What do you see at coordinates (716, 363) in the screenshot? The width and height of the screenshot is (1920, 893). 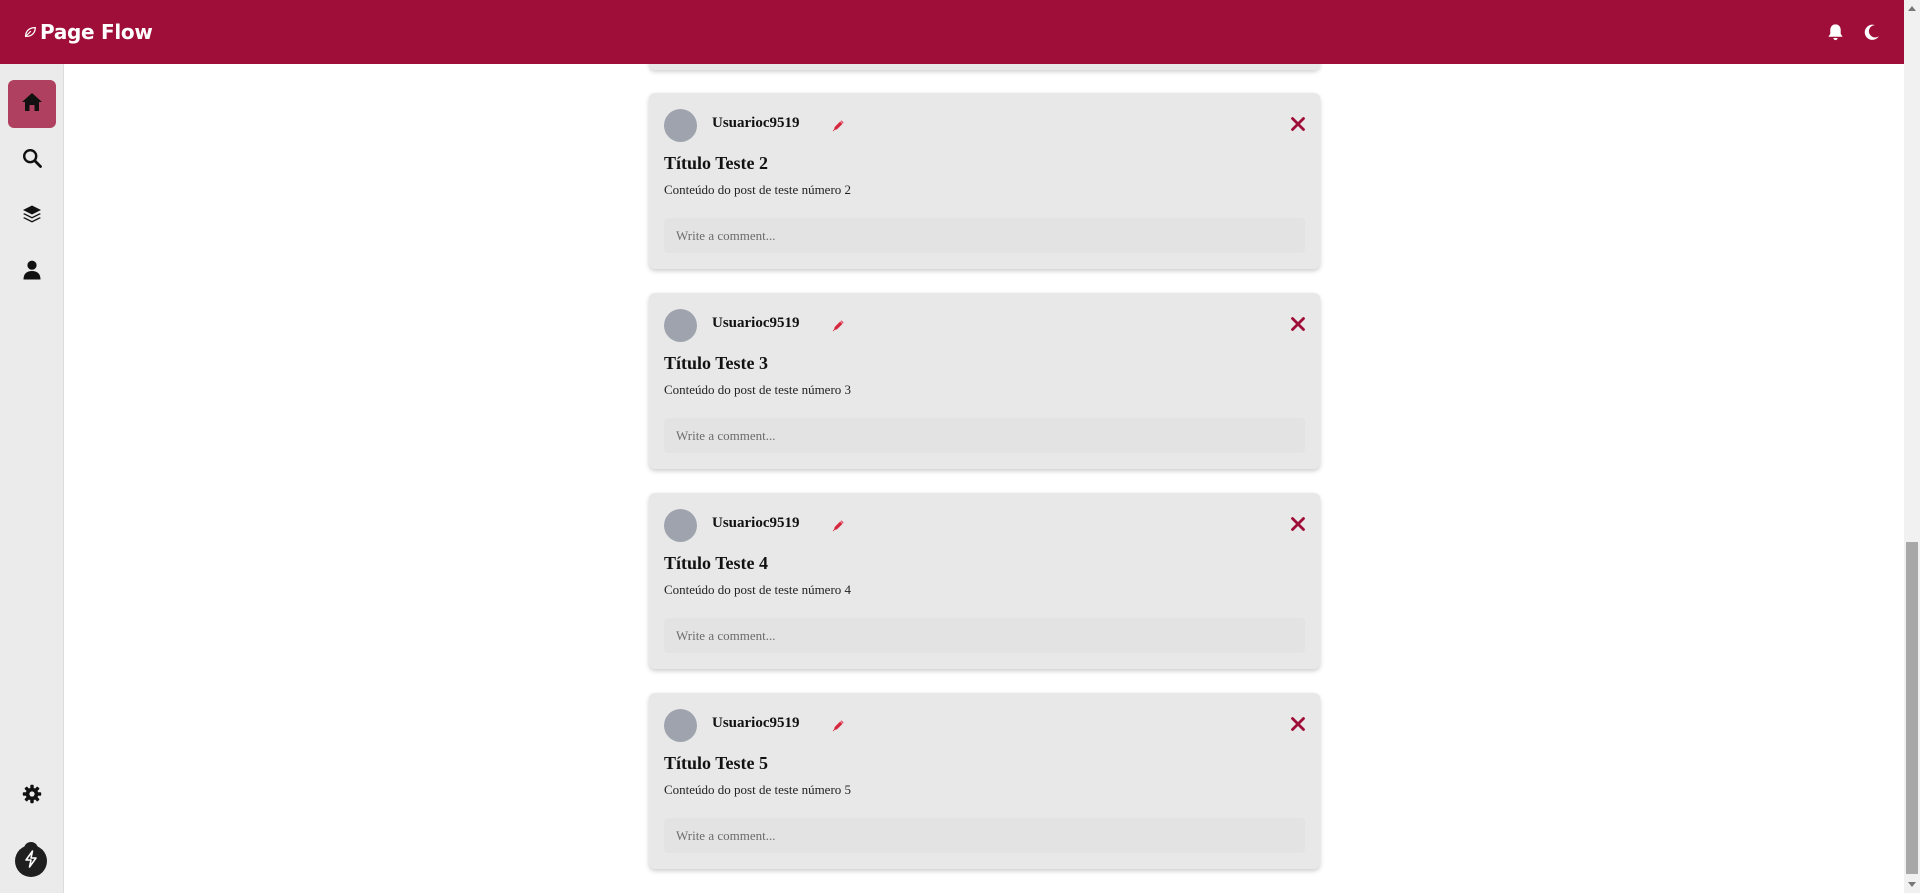 I see `post-title: Título Teste 3` at bounding box center [716, 363].